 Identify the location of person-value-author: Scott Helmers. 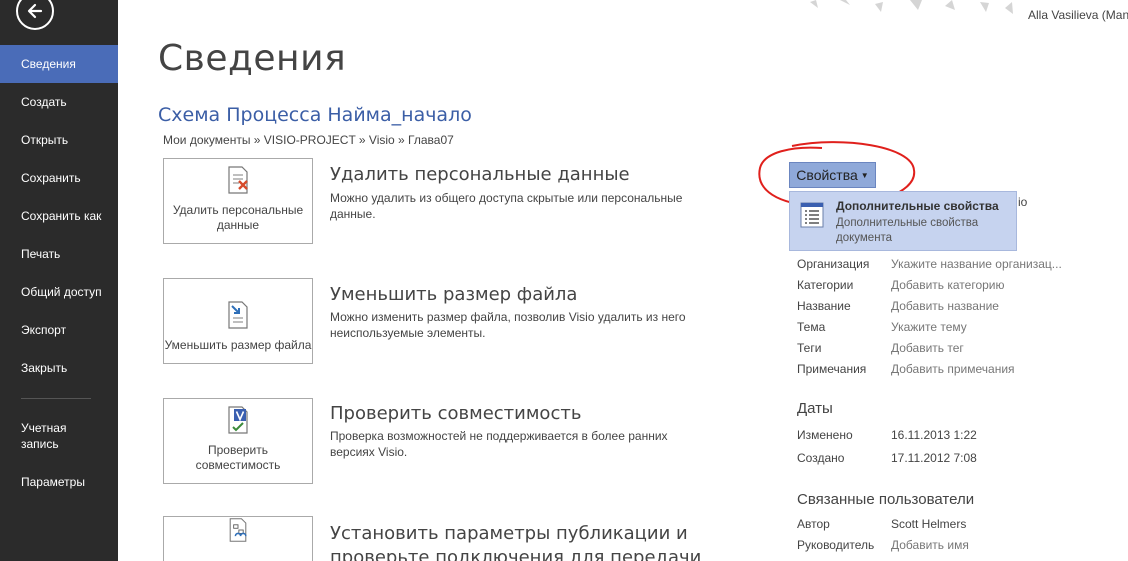
(928, 524).